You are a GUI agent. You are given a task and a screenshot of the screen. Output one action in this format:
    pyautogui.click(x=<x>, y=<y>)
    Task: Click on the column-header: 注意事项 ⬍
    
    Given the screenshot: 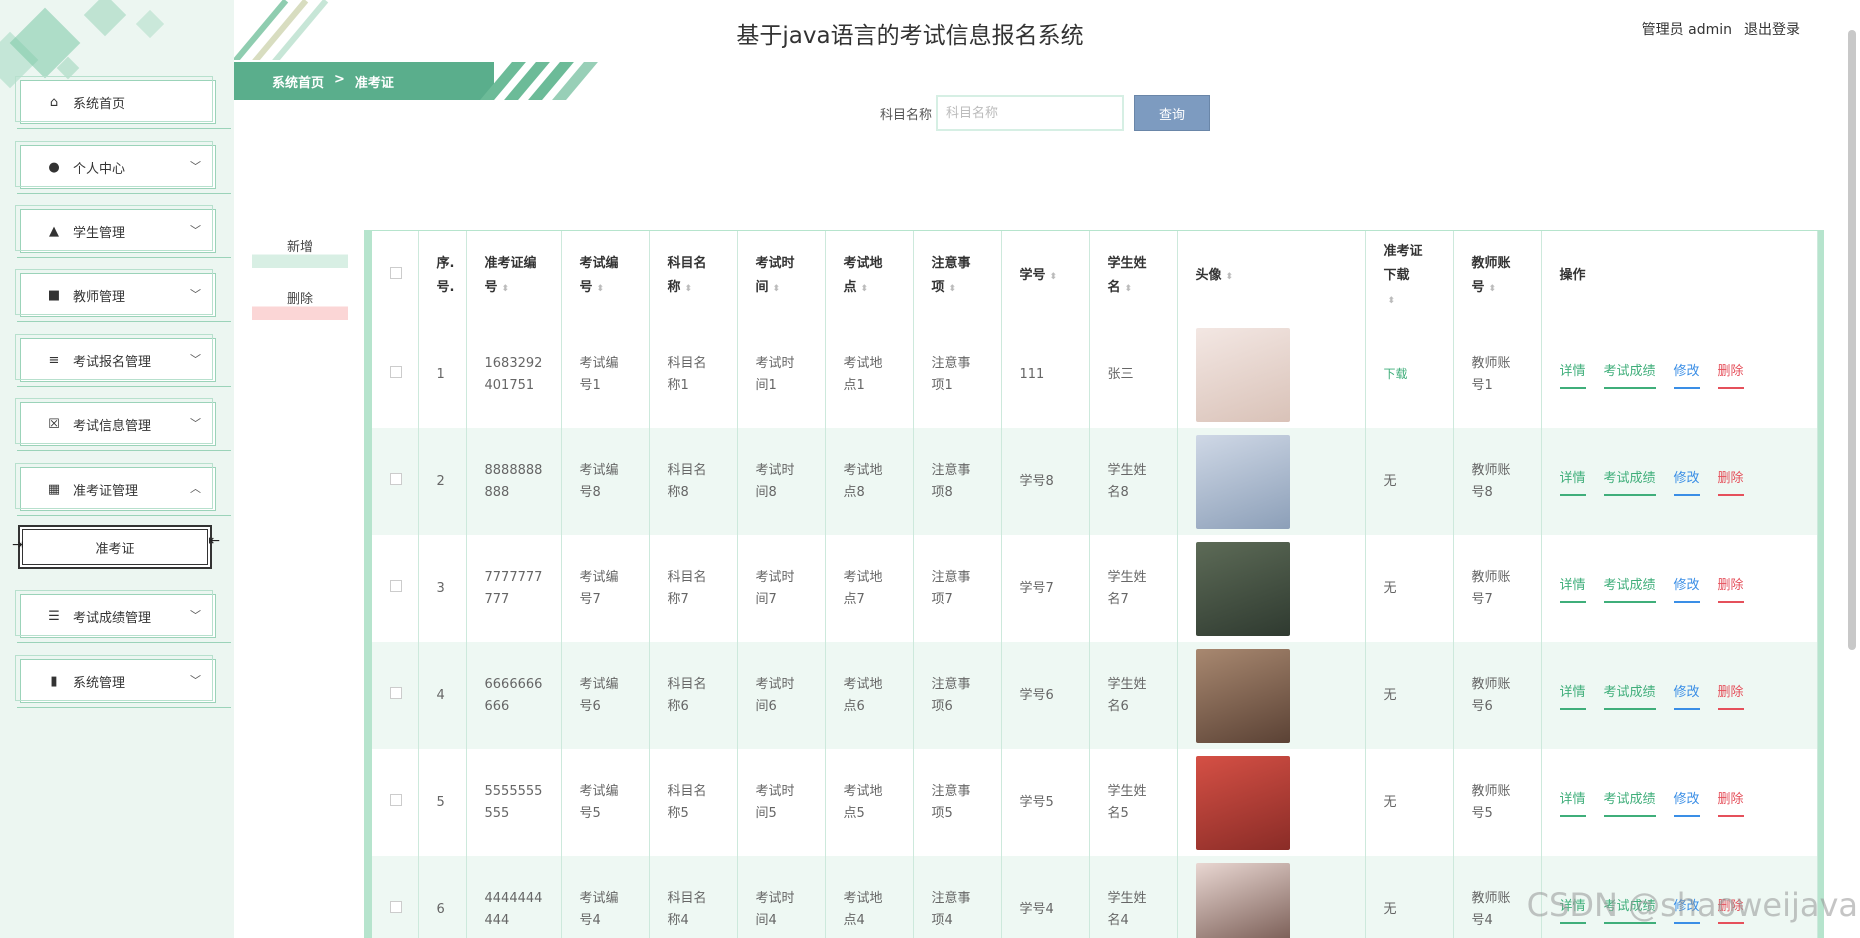 What is the action you would take?
    pyautogui.click(x=957, y=276)
    